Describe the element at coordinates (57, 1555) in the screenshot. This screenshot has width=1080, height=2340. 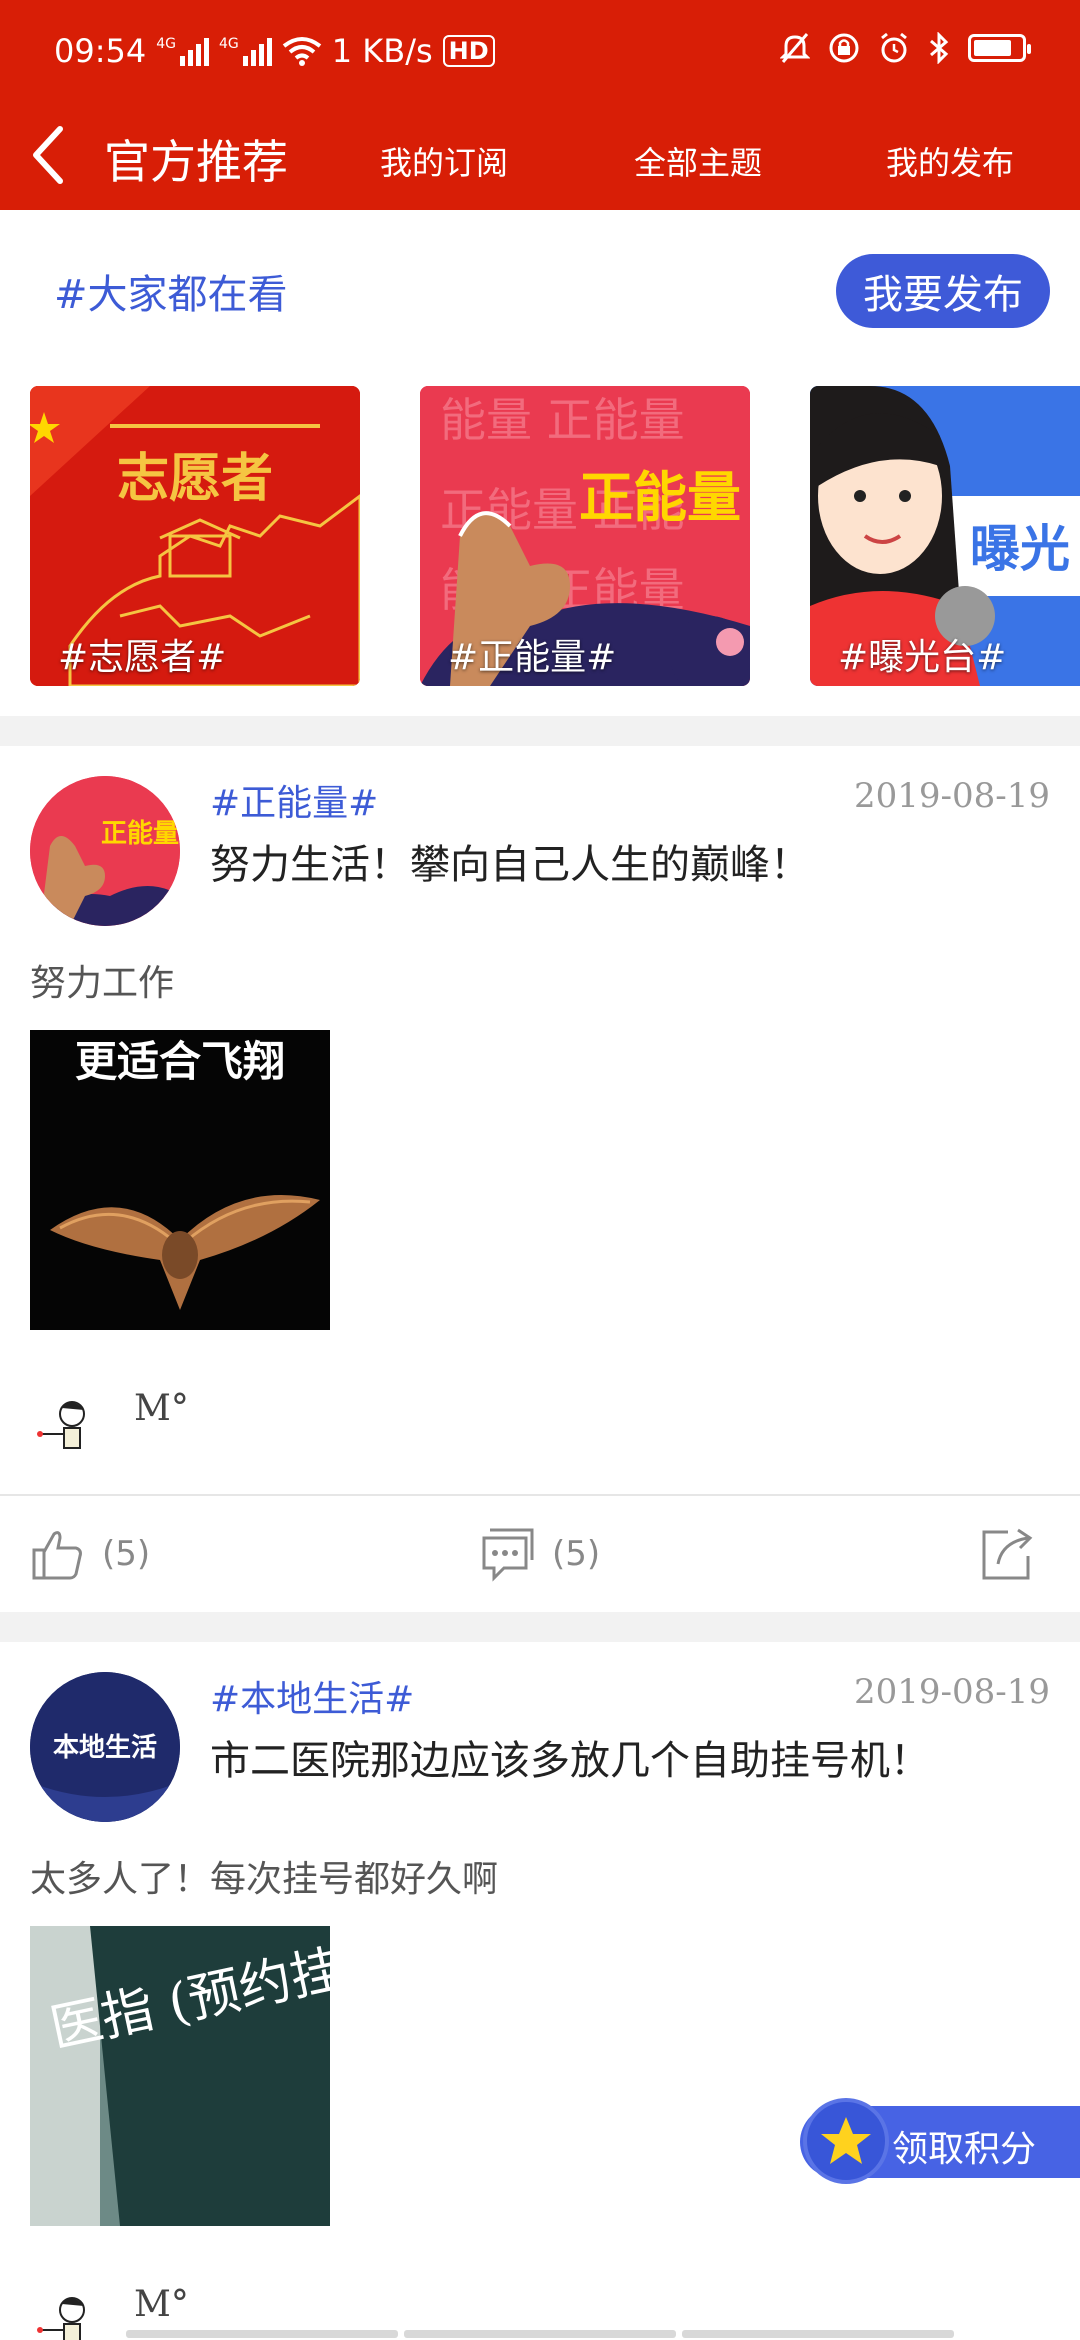
I see `thumbs-up-icon` at that location.